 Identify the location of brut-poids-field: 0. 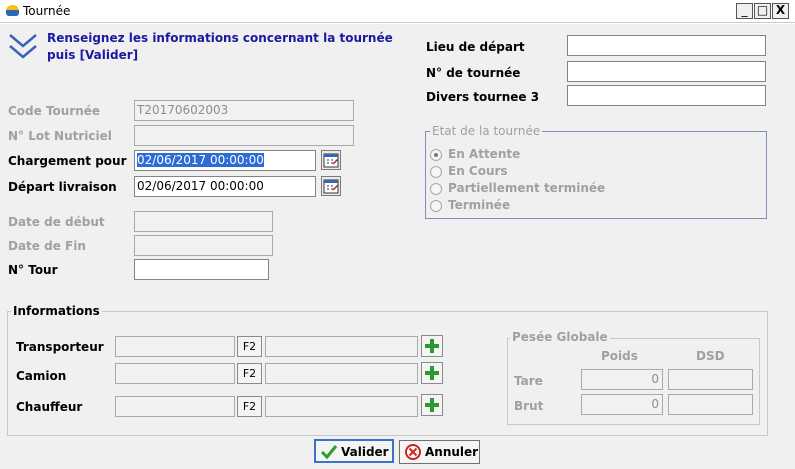
(622, 404).